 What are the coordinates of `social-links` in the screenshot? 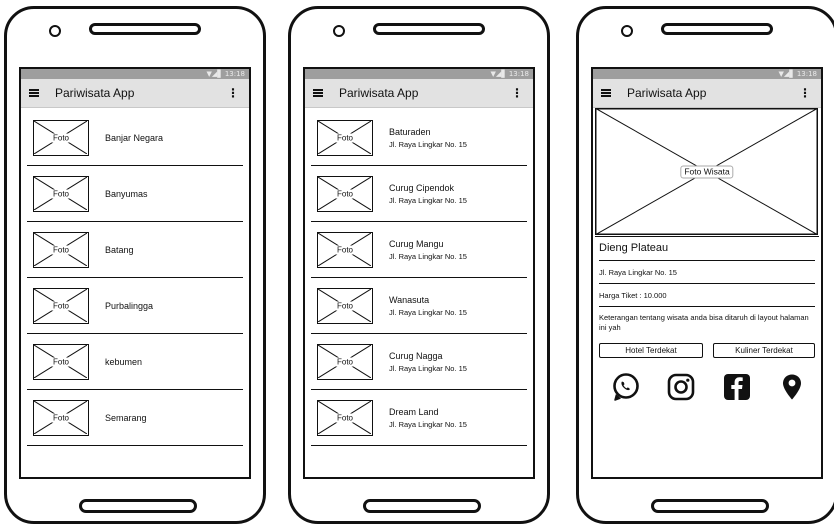 It's located at (707, 380).